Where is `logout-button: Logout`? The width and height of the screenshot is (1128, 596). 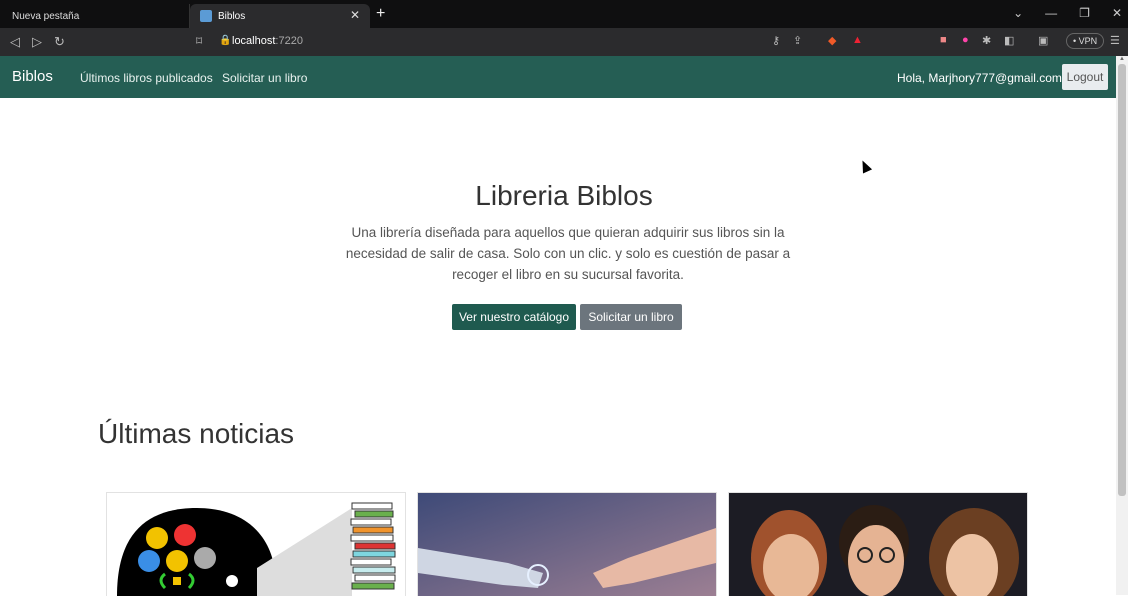 logout-button: Logout is located at coordinates (1085, 77).